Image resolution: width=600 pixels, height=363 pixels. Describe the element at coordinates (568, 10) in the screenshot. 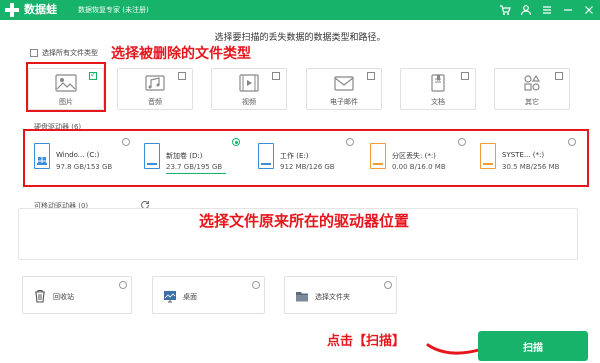

I see `minimize-icon` at that location.